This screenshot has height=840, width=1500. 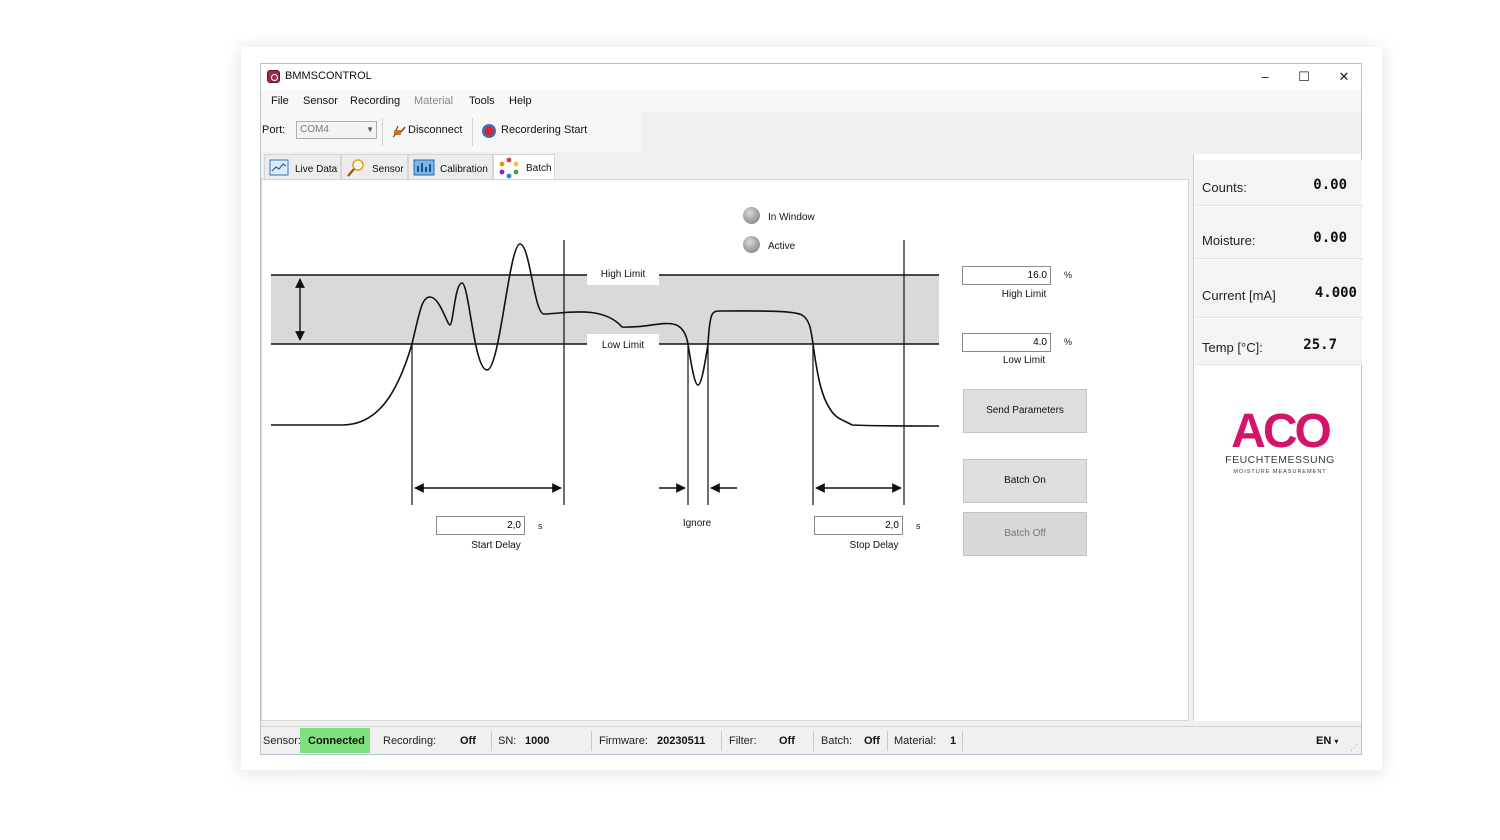 What do you see at coordinates (388, 169) in the screenshot?
I see `tab-sensor-label: Sensor` at bounding box center [388, 169].